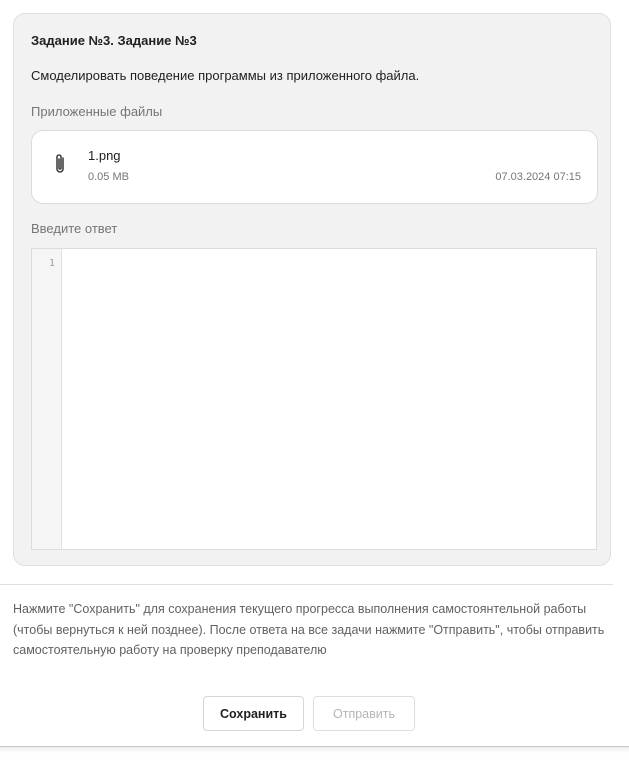  What do you see at coordinates (306, 584) in the screenshot?
I see `divider` at bounding box center [306, 584].